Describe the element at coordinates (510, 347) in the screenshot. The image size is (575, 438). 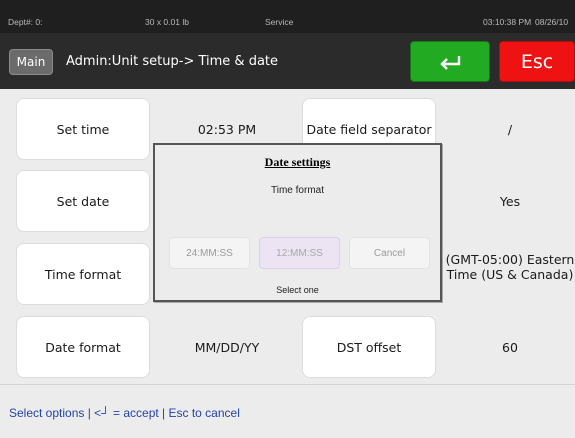
I see `dst-offset-value: 60` at that location.